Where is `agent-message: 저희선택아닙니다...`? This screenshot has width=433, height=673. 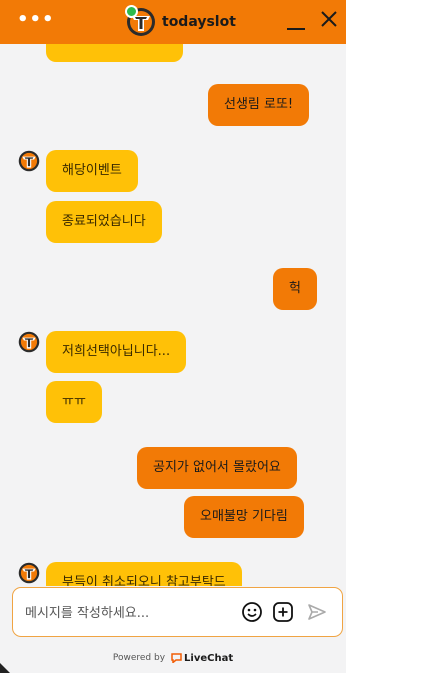
agent-message: 저희선택아닙니다... is located at coordinates (116, 352).